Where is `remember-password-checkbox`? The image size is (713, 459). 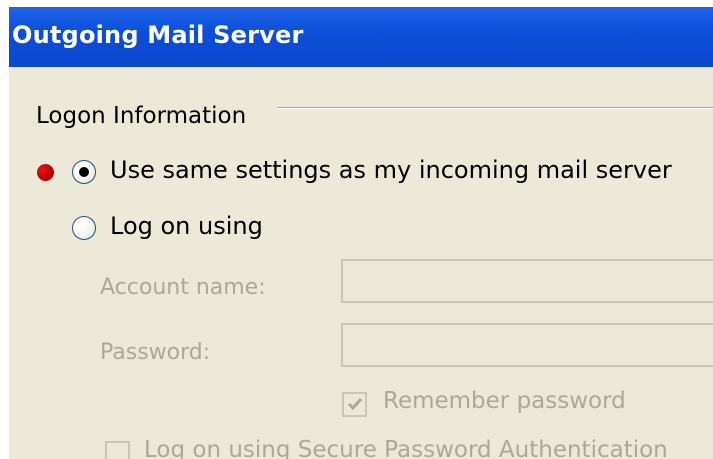
remember-password-checkbox is located at coordinates (354, 404).